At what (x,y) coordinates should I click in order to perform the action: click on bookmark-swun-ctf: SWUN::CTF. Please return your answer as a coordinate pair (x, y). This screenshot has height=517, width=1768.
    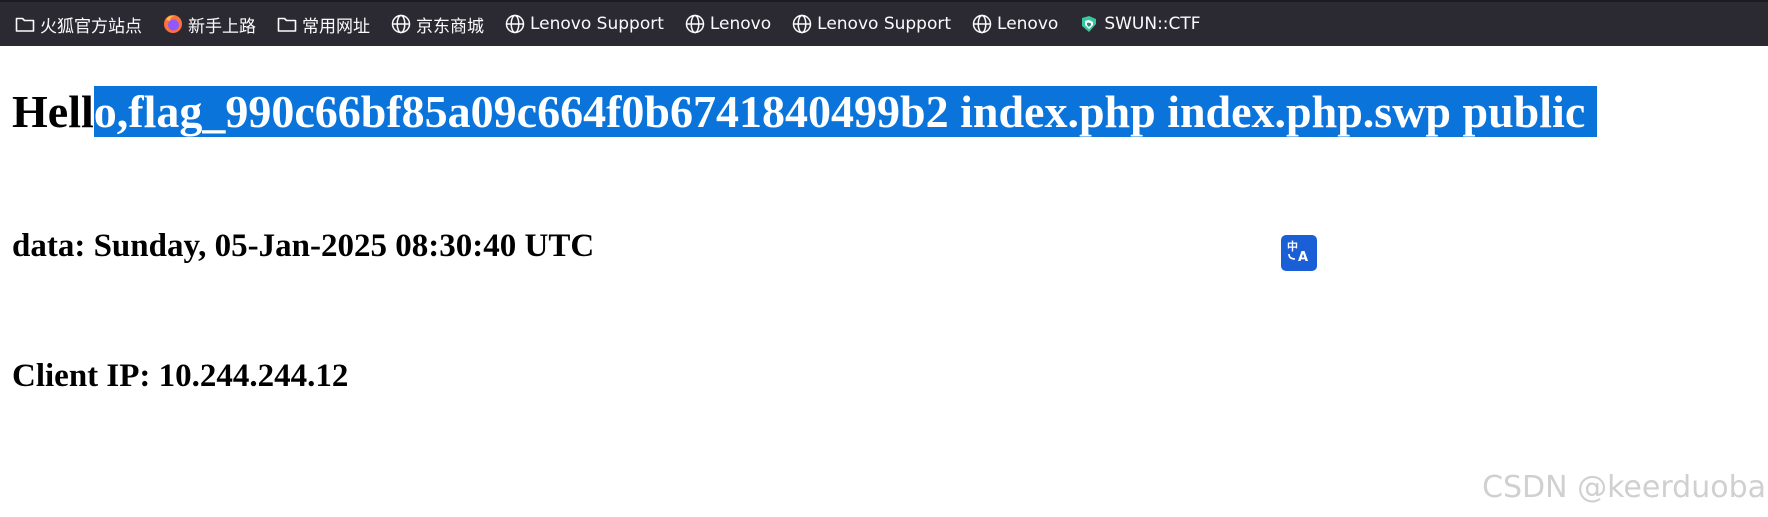
    Looking at the image, I should click on (1139, 24).